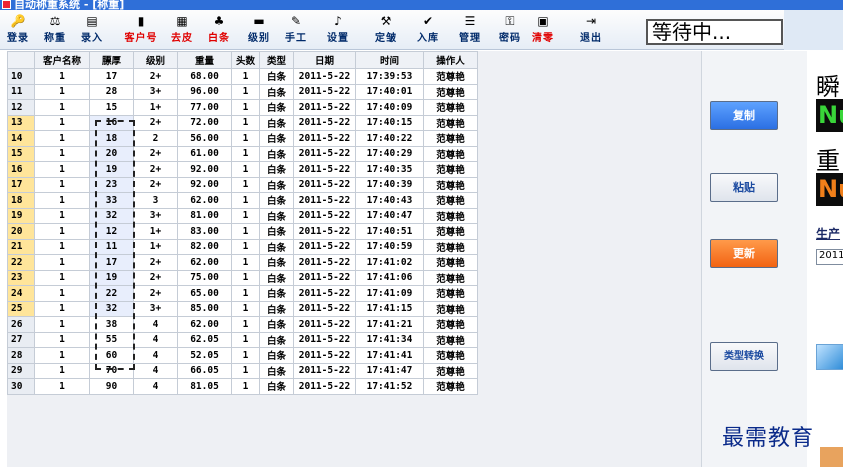 Image resolution: width=843 pixels, height=467 pixels. I want to click on table-cell: 3+, so click(155, 91).